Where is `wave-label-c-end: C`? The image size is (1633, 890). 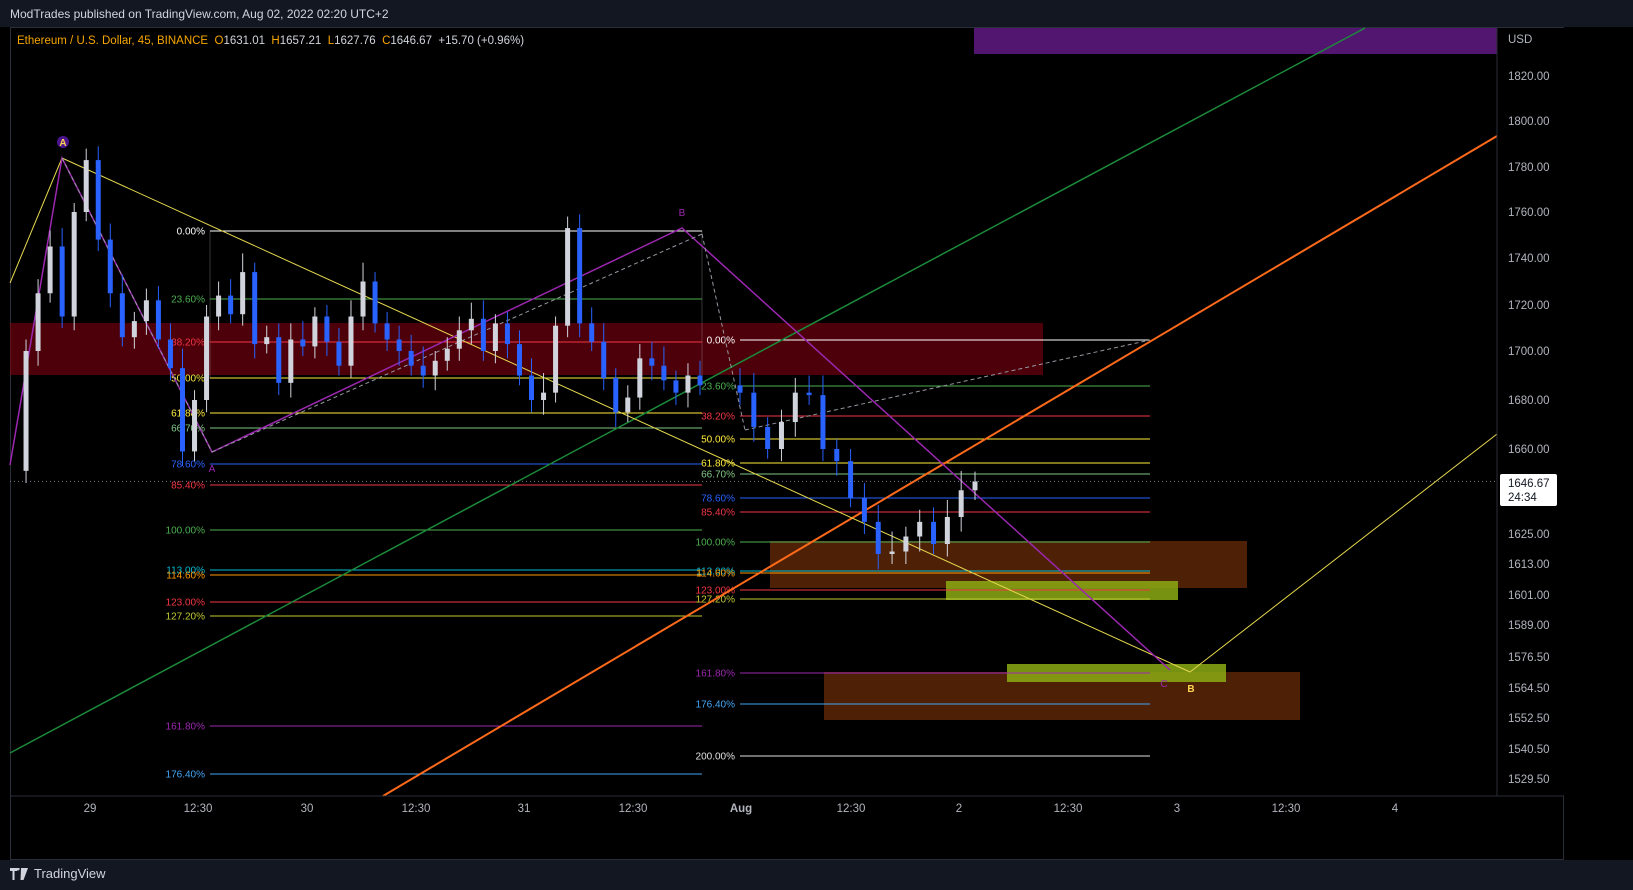
wave-label-c-end: C is located at coordinates (1163, 684).